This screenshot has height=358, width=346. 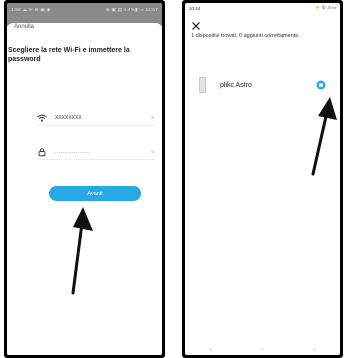 What do you see at coordinates (148, 152) in the screenshot?
I see `eye-icon: ◎` at bounding box center [148, 152].